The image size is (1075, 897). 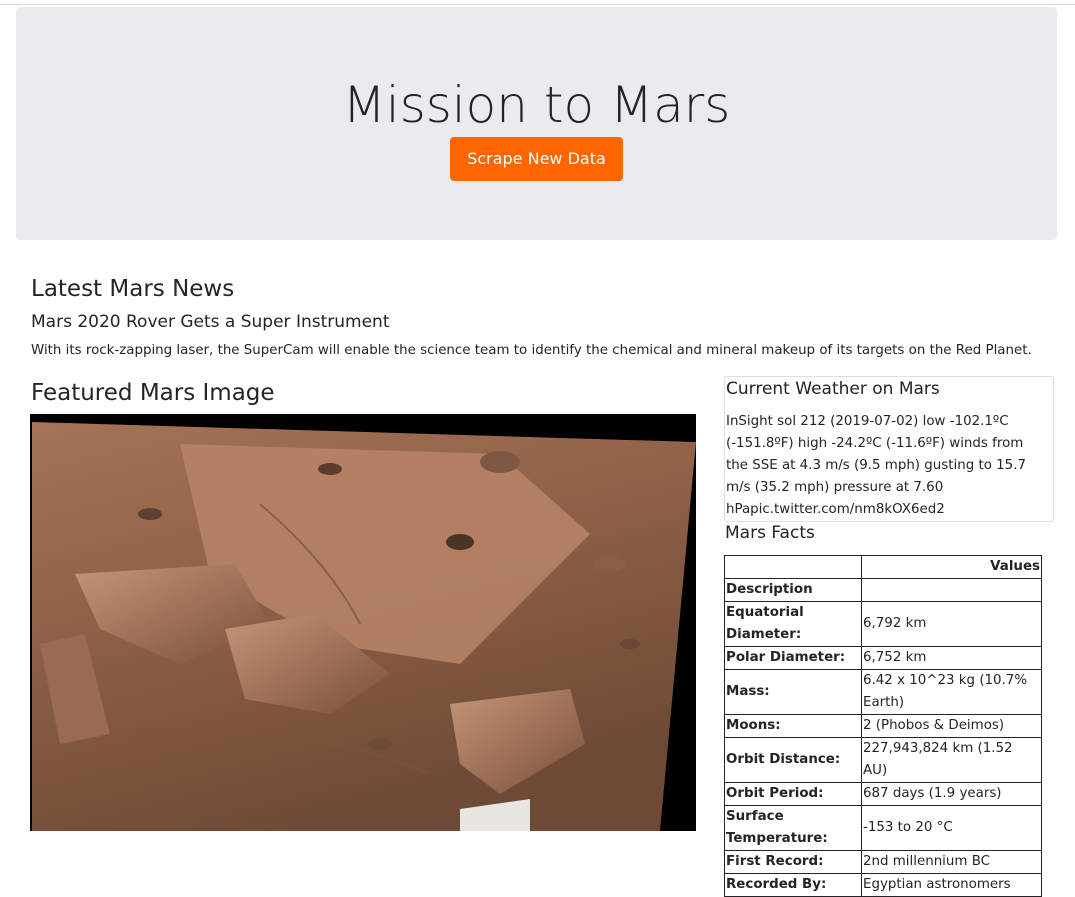 I want to click on fact-value: 2 (Phobos & Deimos), so click(x=951, y=726).